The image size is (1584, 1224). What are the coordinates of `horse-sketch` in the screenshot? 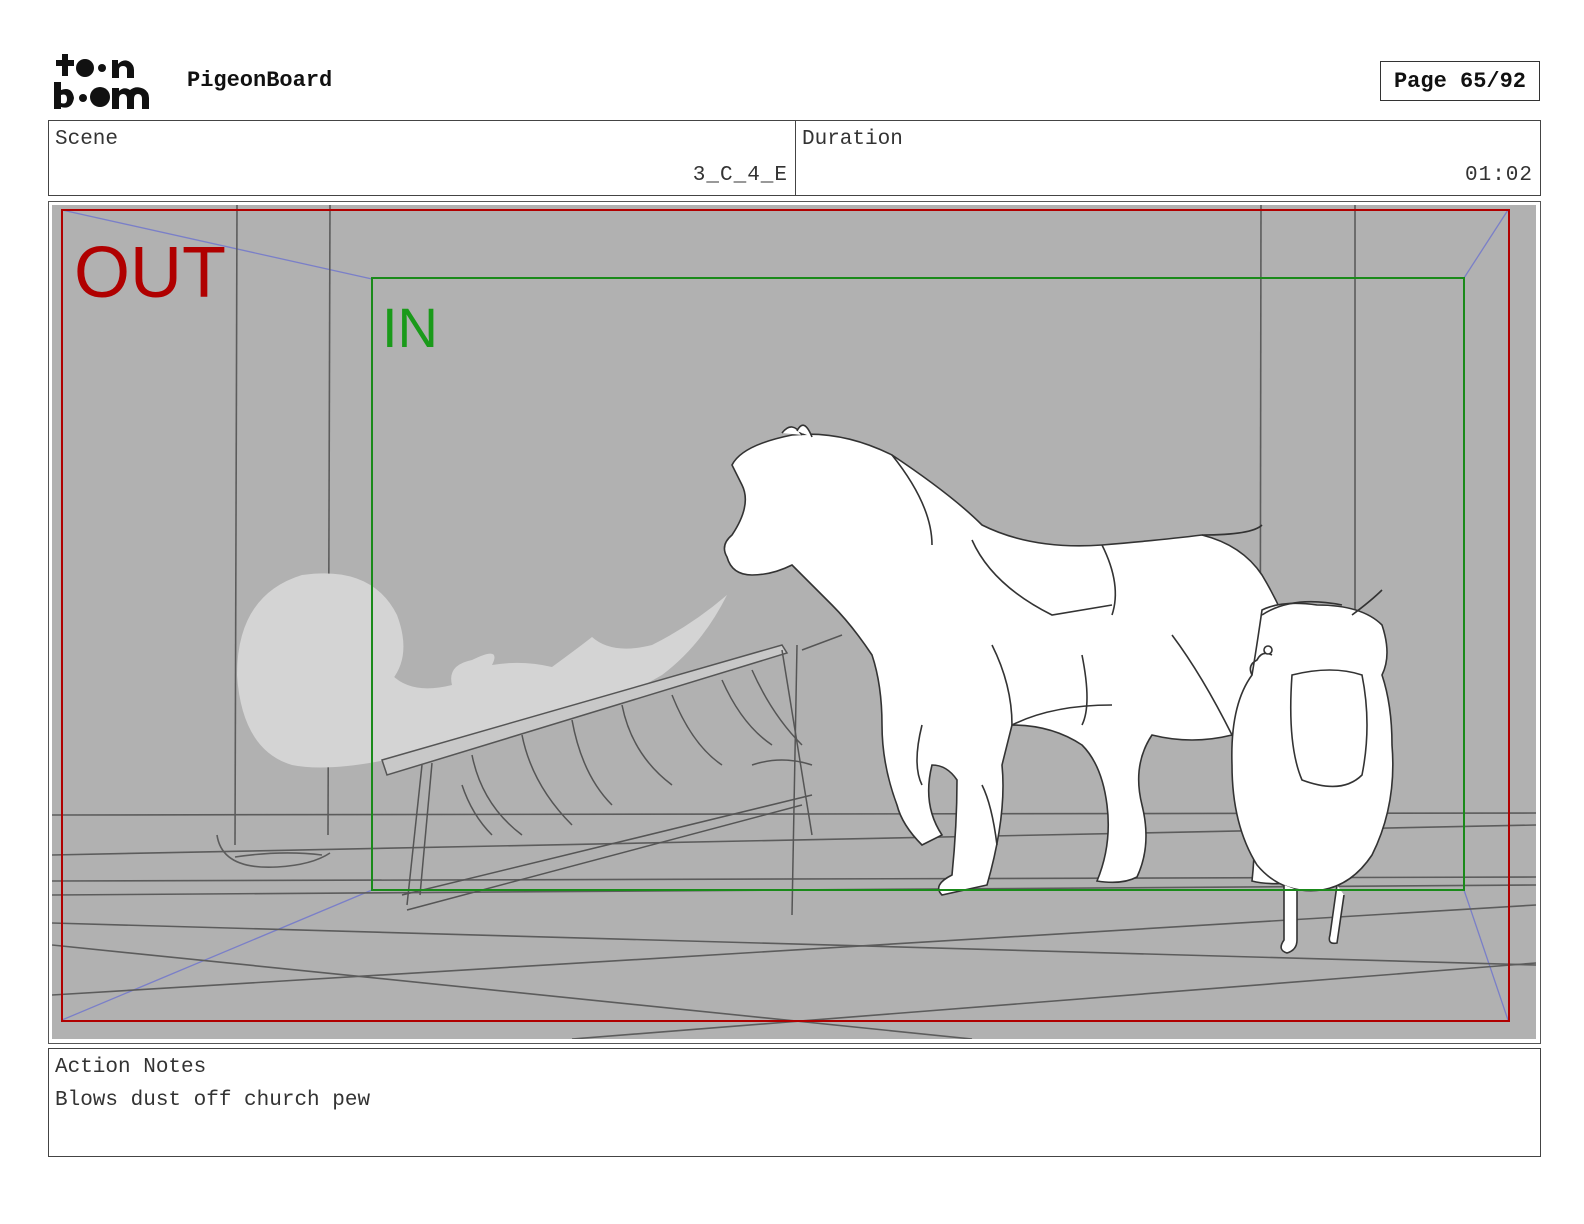 It's located at (1015, 660).